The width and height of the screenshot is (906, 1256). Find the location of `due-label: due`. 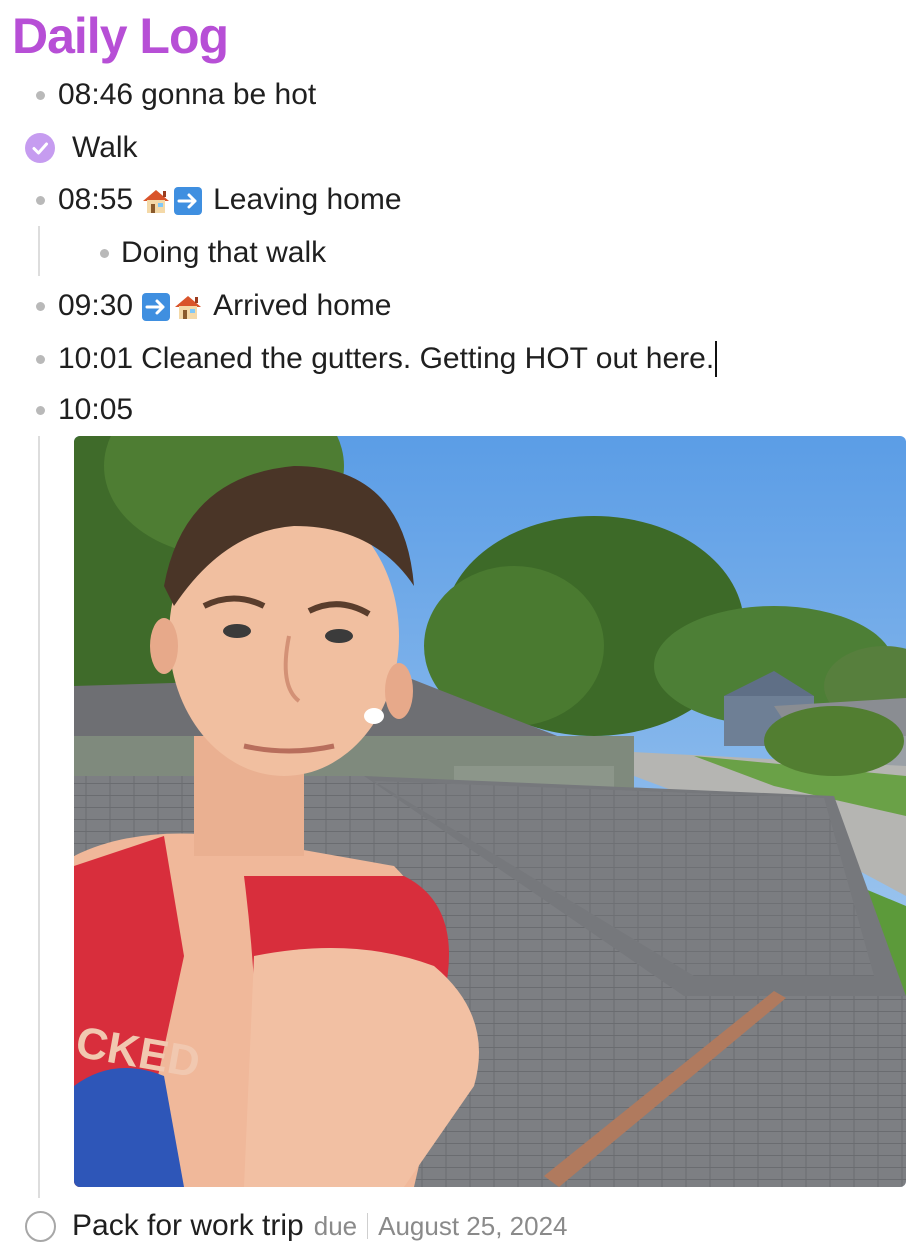

due-label: due is located at coordinates (335, 1226).